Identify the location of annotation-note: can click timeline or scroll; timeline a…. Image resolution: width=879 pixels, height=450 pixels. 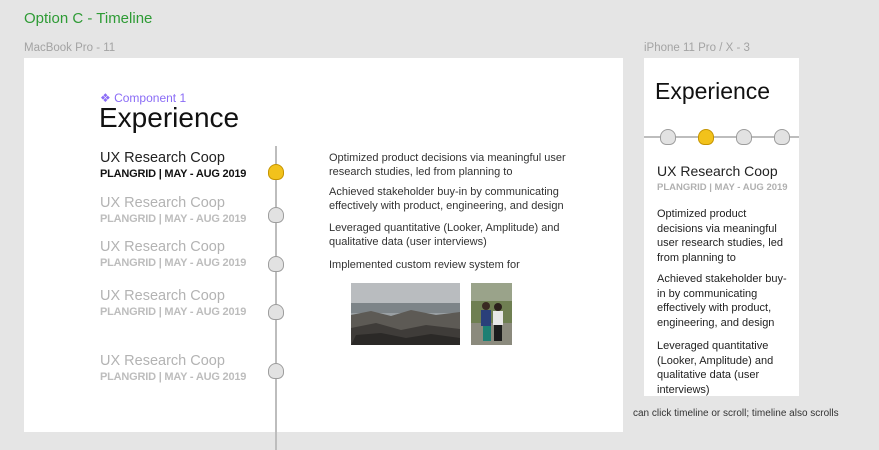
(736, 413).